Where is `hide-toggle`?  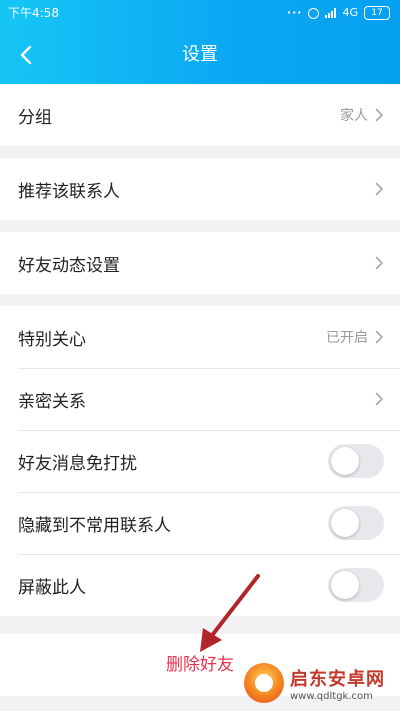
hide-toggle is located at coordinates (356, 523).